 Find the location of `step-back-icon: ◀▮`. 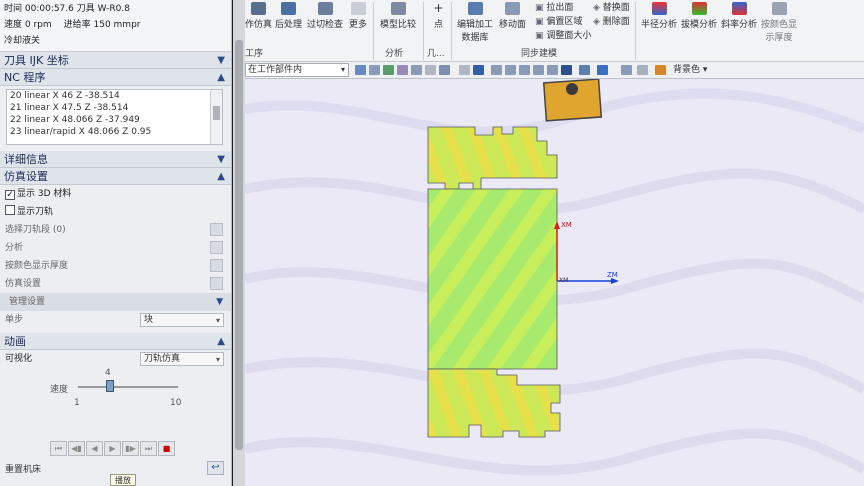

step-back-icon: ◀▮ is located at coordinates (76, 448).